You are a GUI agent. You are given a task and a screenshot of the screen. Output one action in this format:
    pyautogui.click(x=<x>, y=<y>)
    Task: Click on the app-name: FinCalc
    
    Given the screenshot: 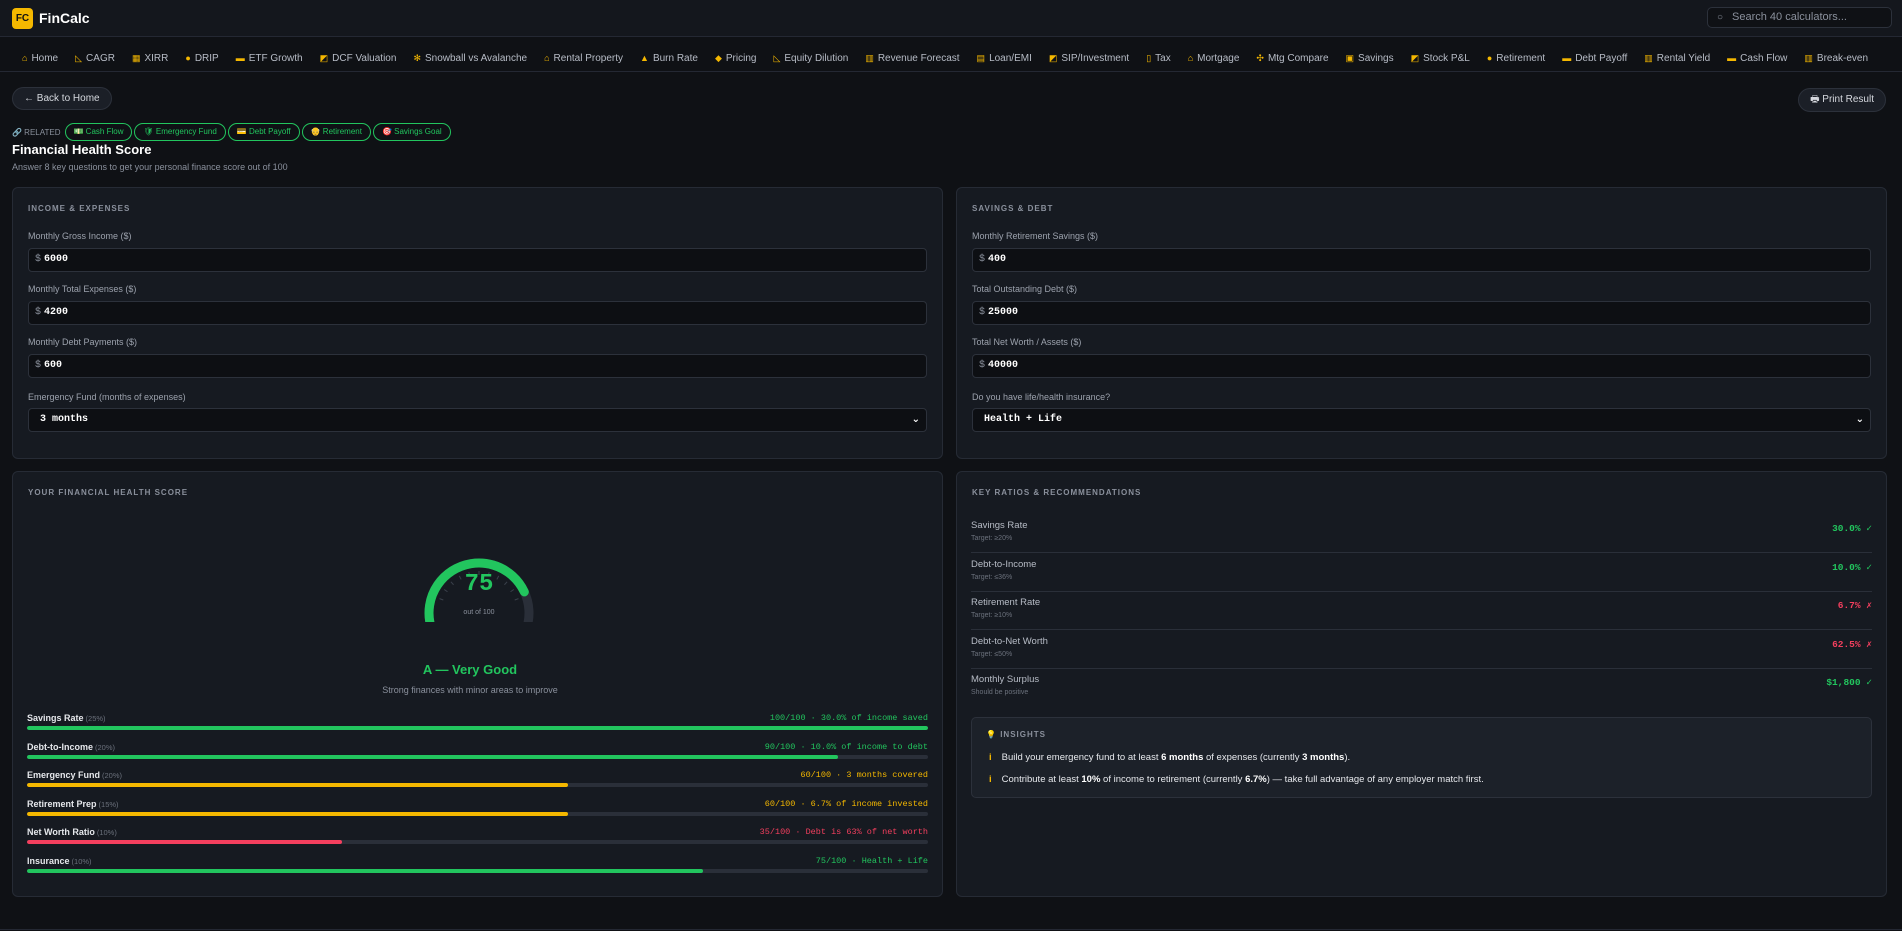 What is the action you would take?
    pyautogui.click(x=64, y=18)
    